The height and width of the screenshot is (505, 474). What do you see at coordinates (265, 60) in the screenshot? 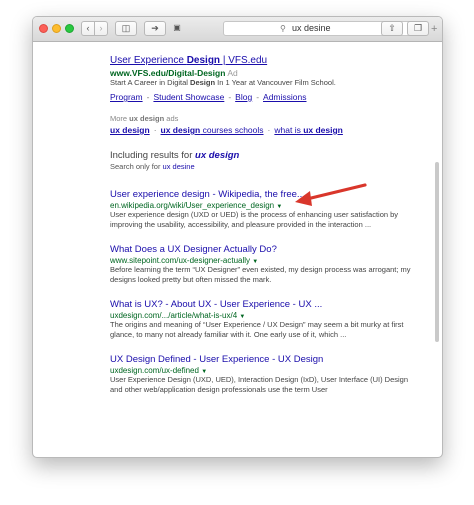
I see `ad-title: User Experience Design | VFS.edu` at bounding box center [265, 60].